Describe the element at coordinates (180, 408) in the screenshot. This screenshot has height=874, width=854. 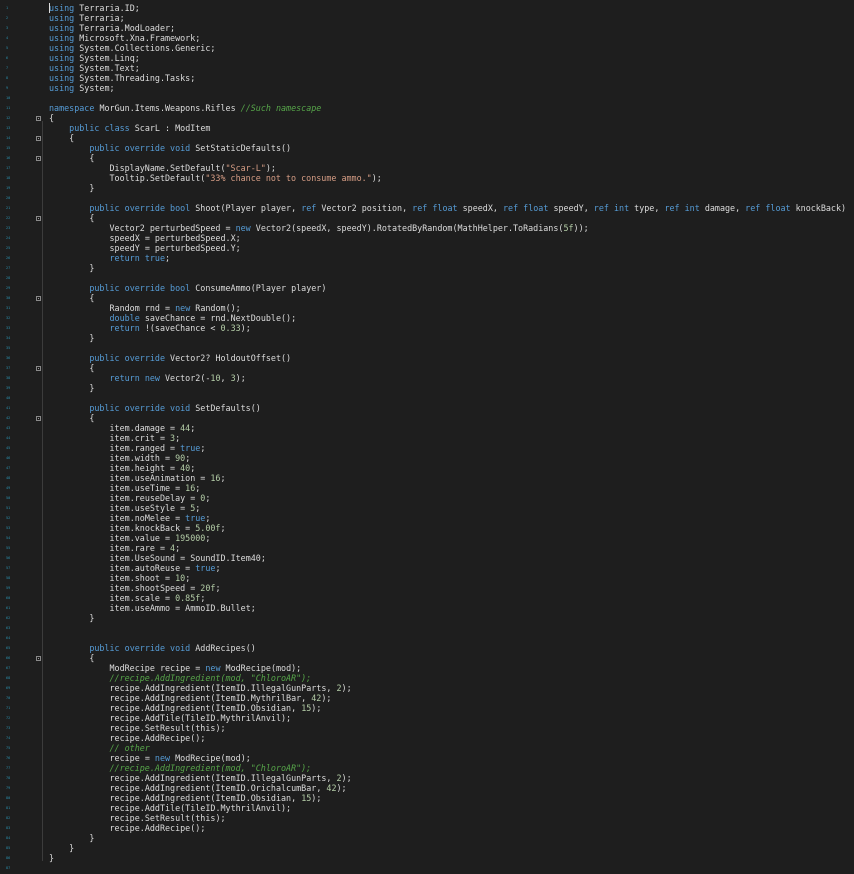
I see `keyword: void` at that location.